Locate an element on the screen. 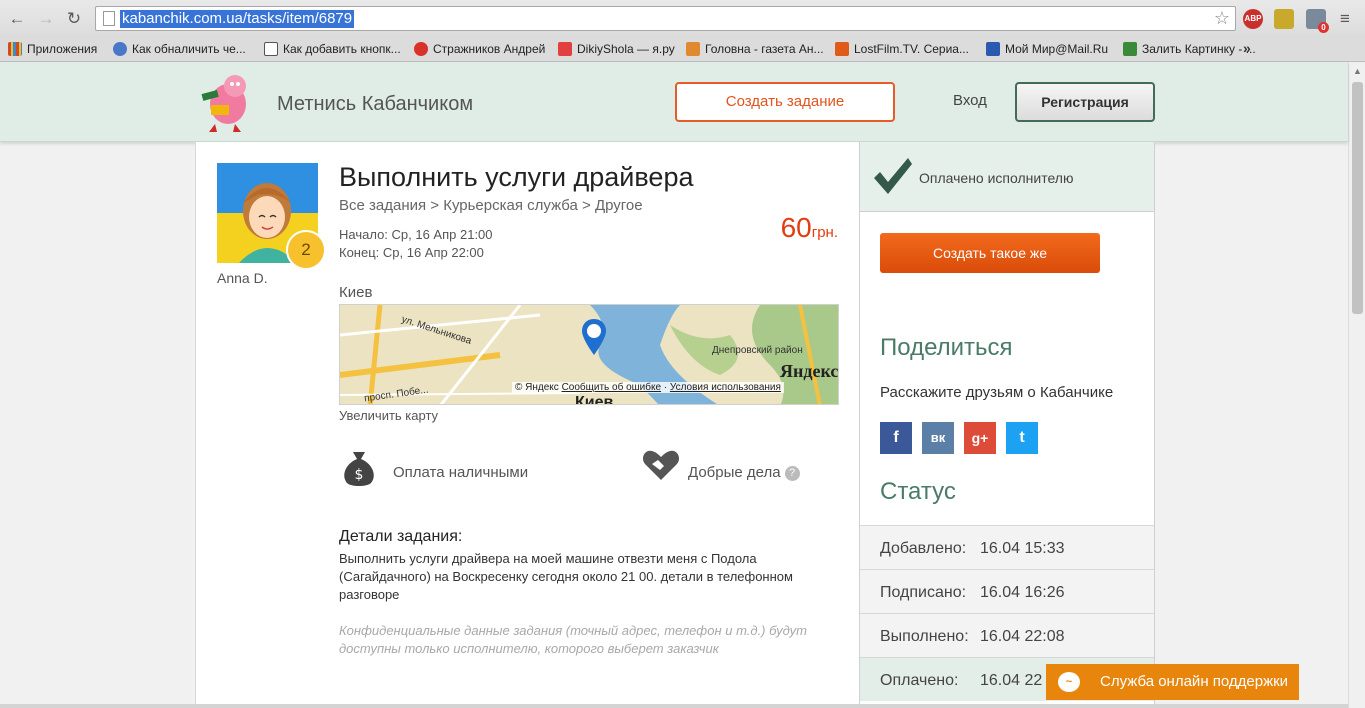  share-title: Поделиться is located at coordinates (946, 347).